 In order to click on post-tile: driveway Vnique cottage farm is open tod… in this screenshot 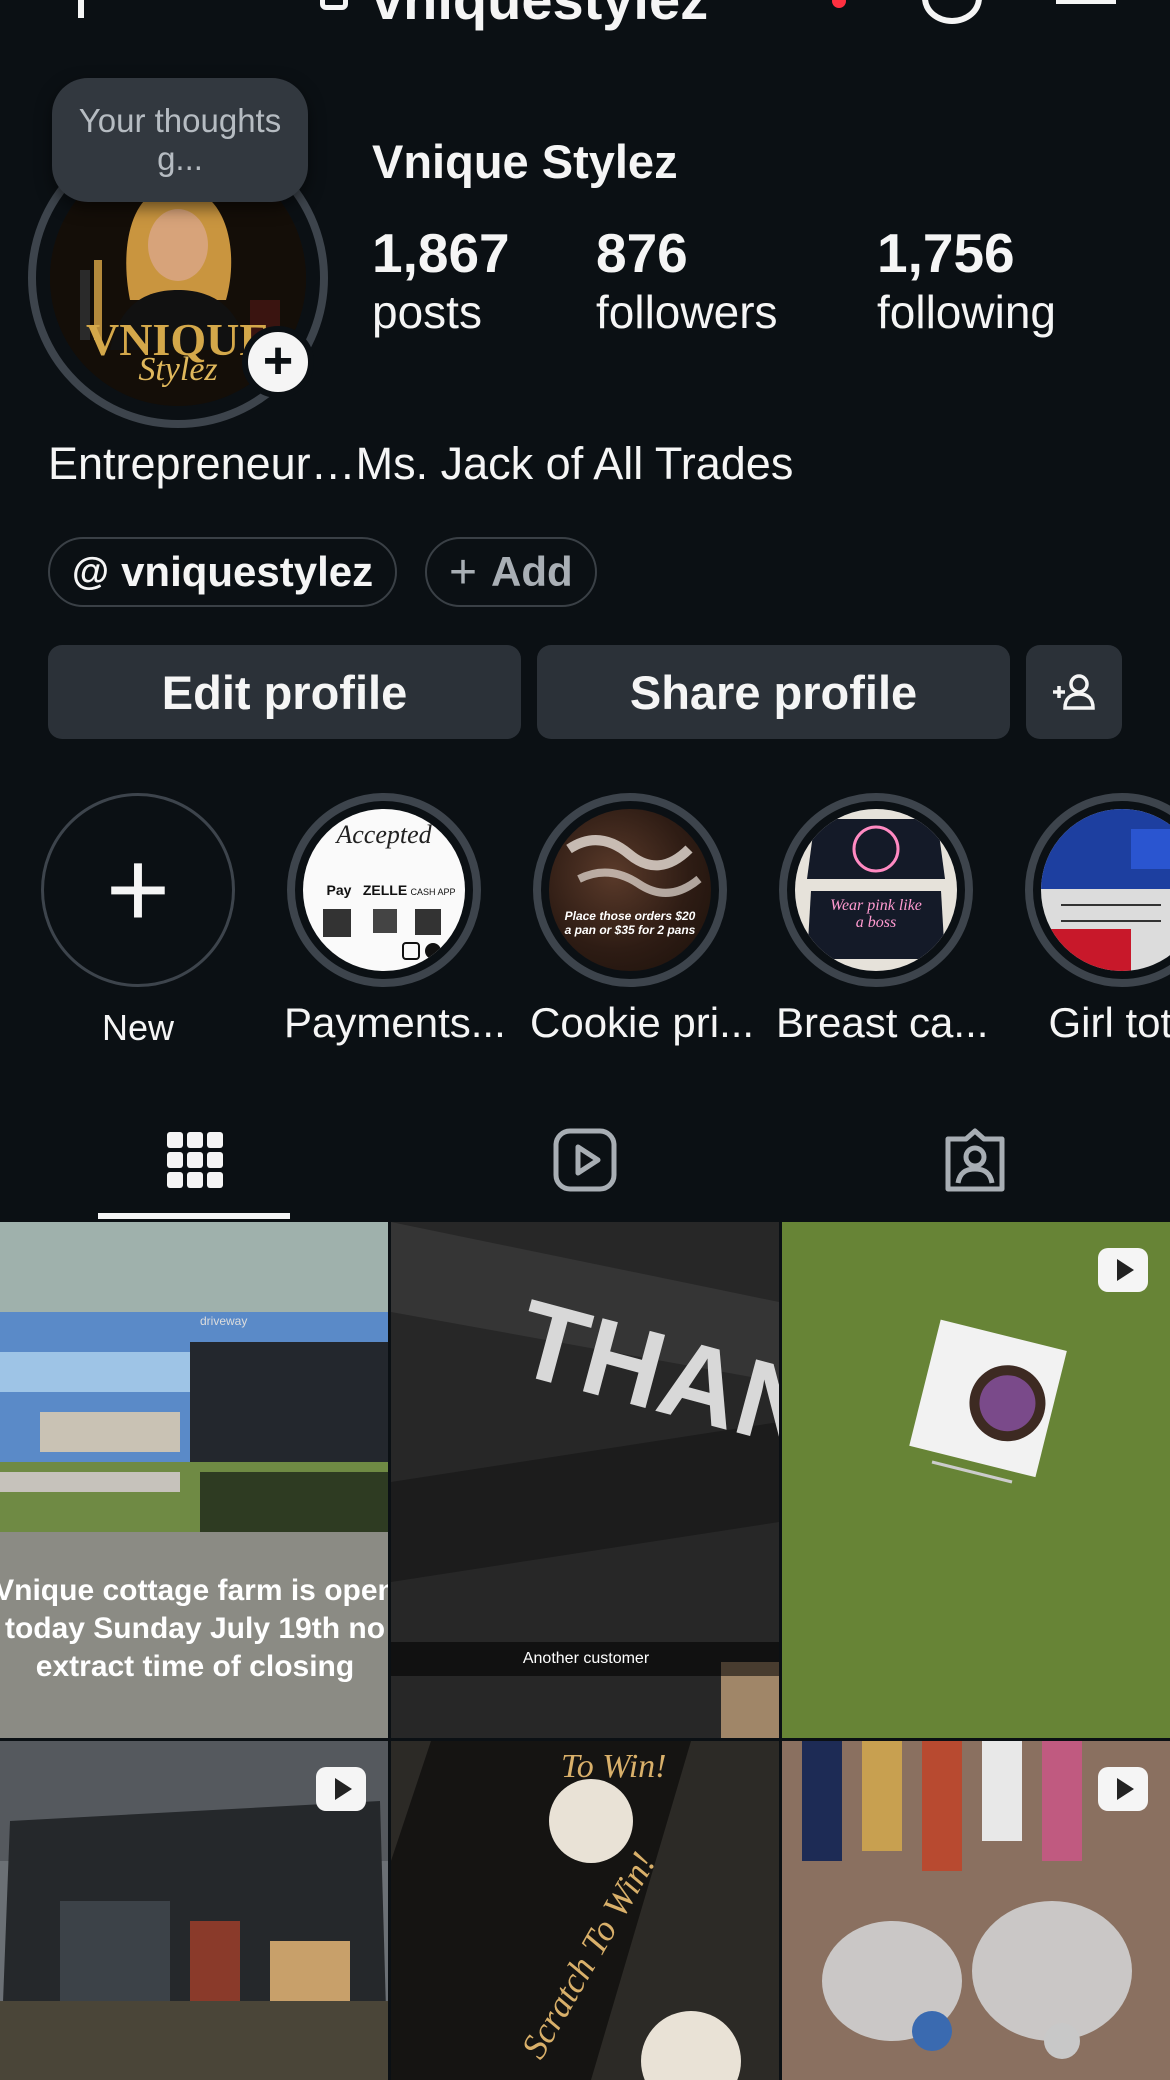, I will do `click(194, 1480)`.